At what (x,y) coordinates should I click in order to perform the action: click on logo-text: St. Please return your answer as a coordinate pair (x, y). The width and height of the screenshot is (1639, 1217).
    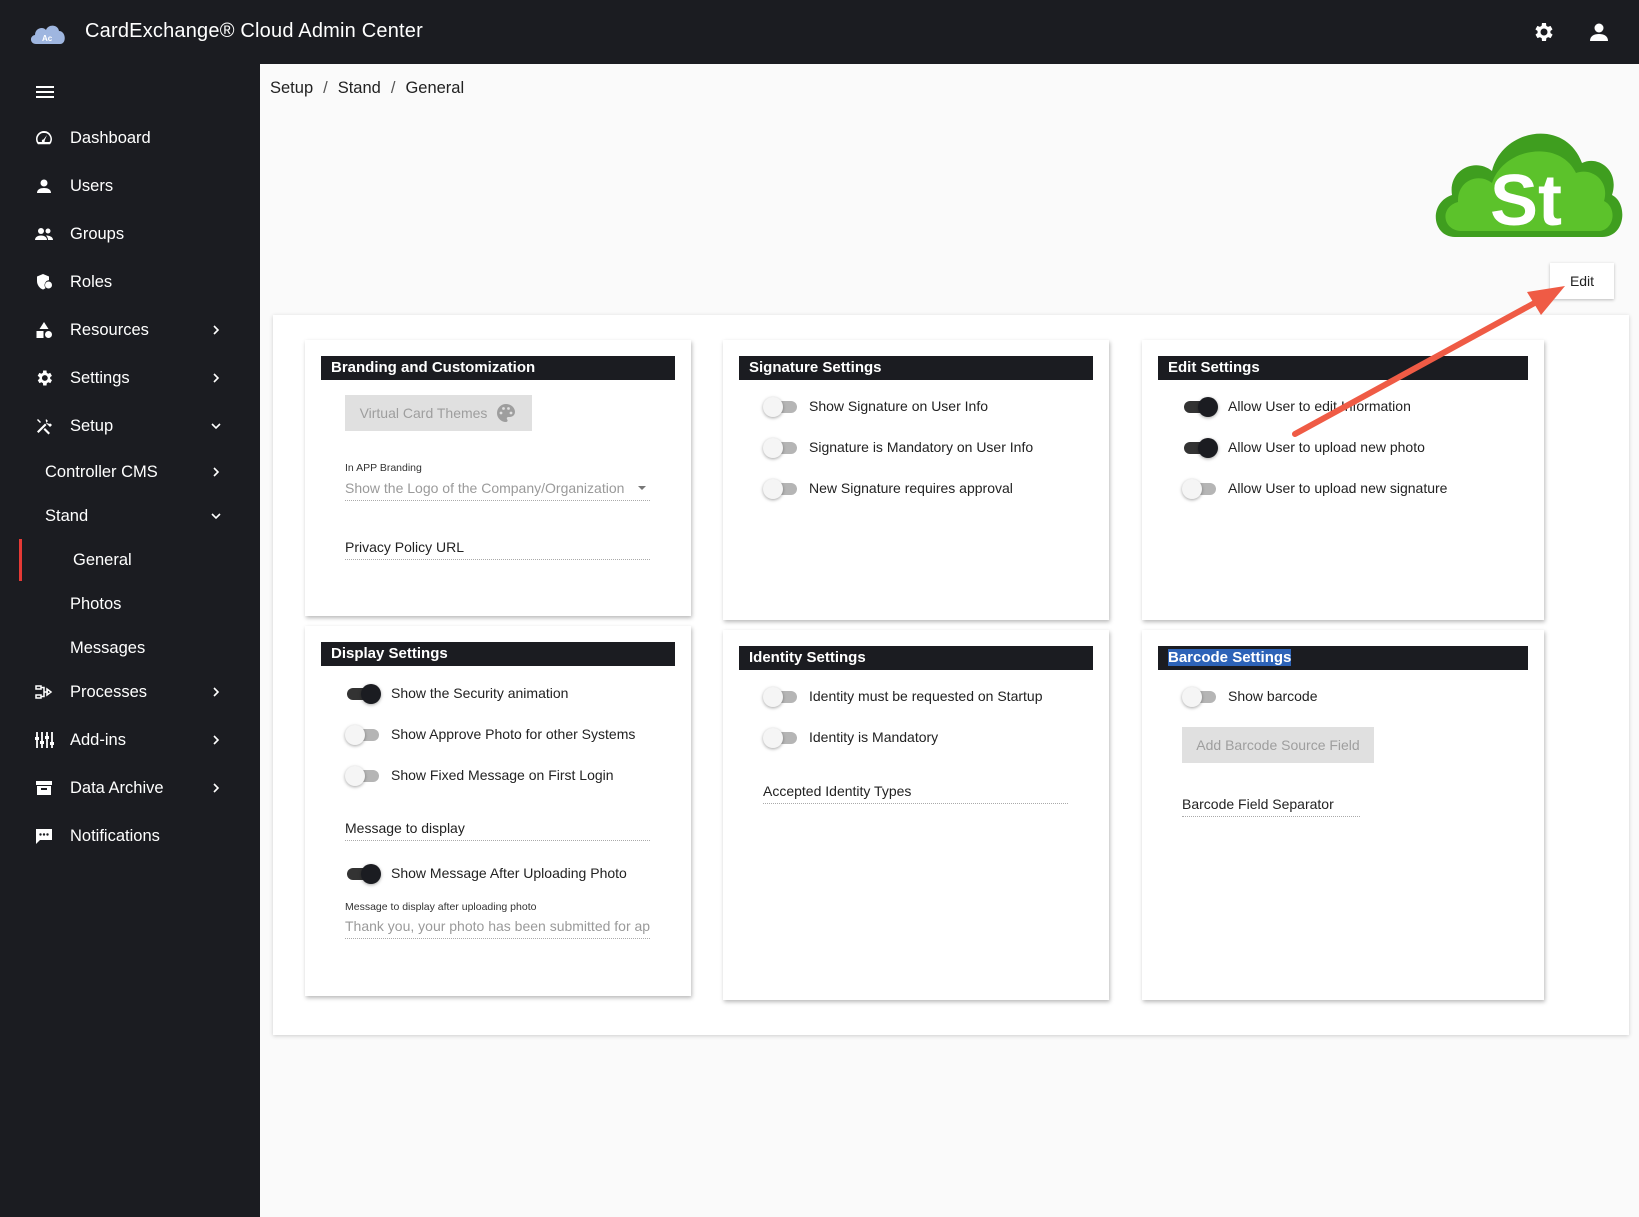
    Looking at the image, I should click on (1526, 201).